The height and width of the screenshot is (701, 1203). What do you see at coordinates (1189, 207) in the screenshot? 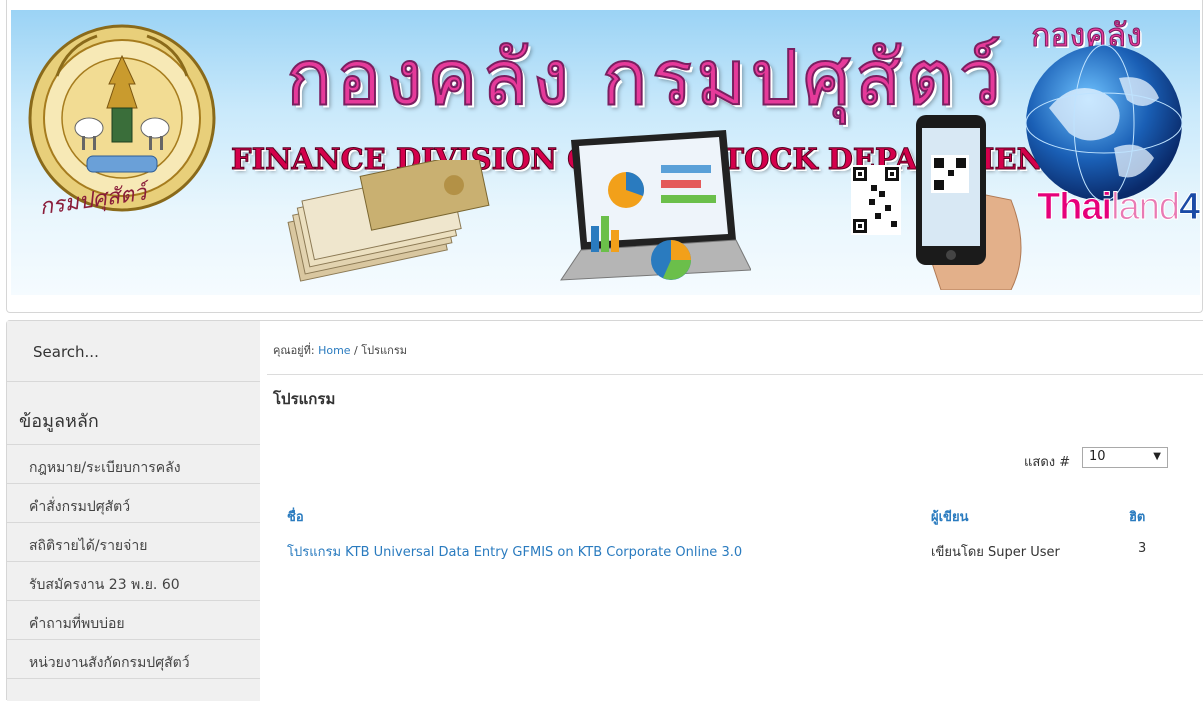
I see `thailand-version: 4.0` at bounding box center [1189, 207].